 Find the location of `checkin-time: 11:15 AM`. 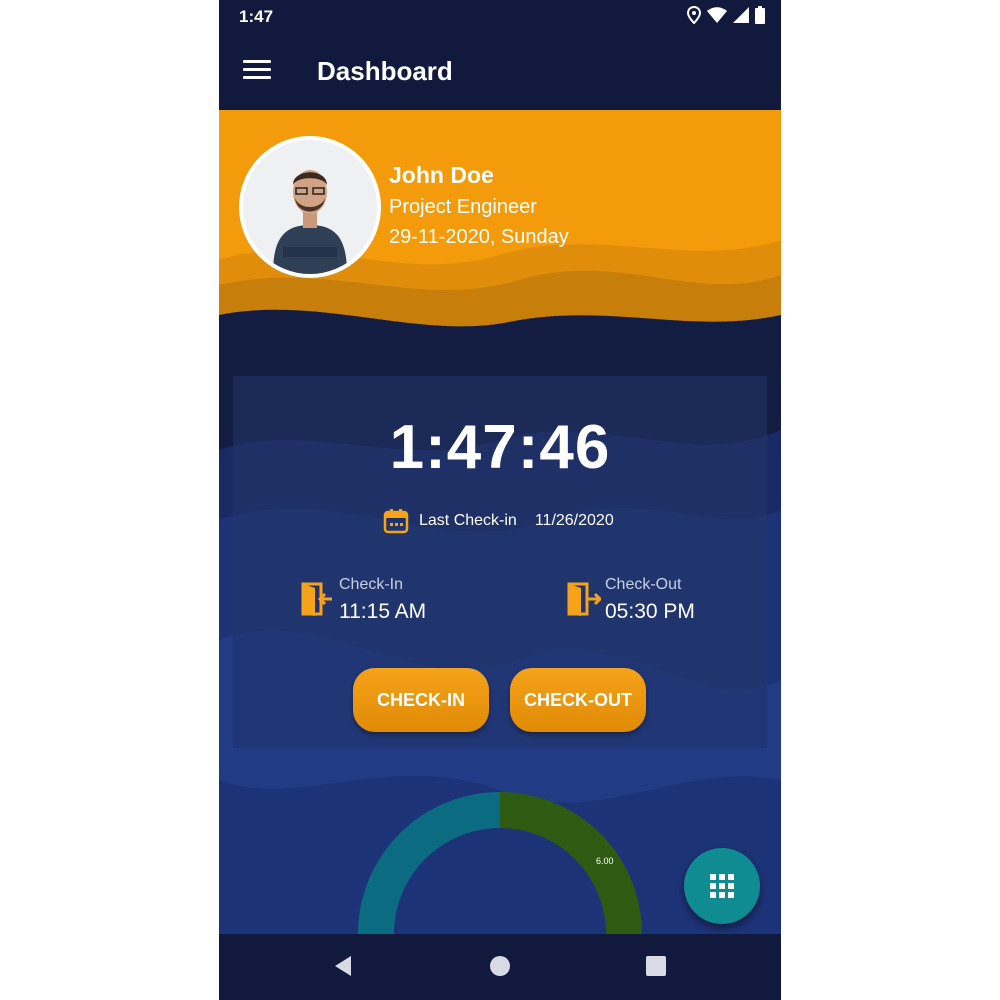

checkin-time: 11:15 AM is located at coordinates (383, 611).